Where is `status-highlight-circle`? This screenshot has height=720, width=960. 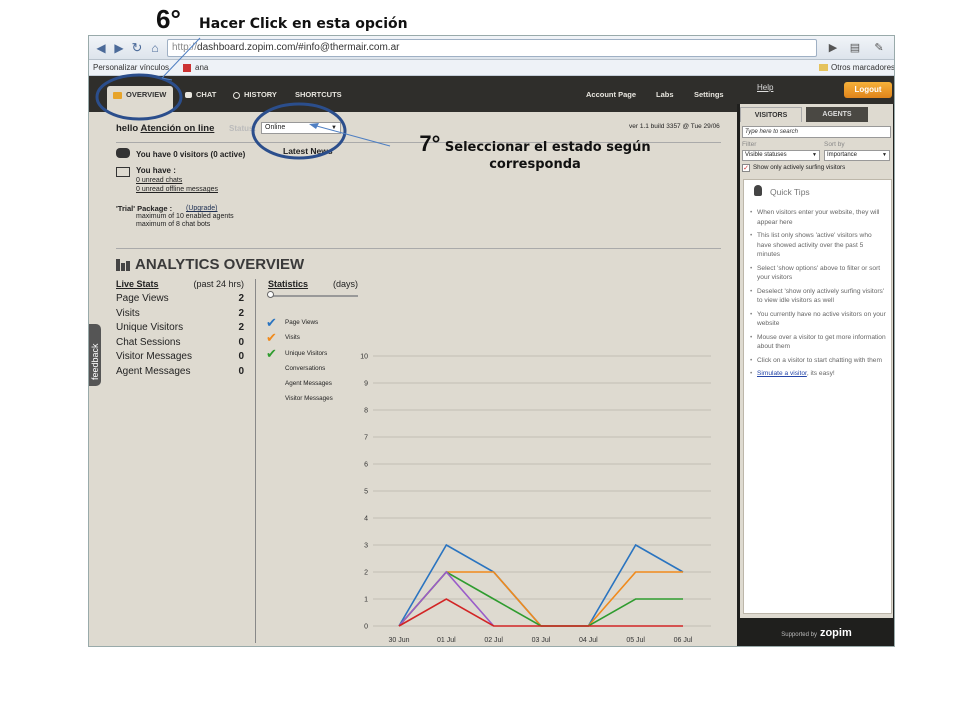
status-highlight-circle is located at coordinates (299, 131).